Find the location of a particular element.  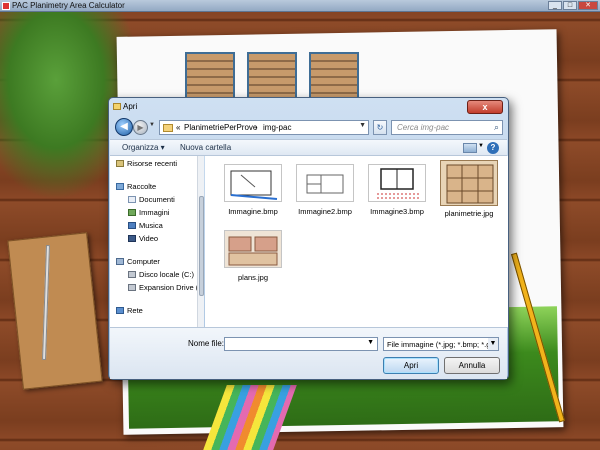

file-item: Immagine3.bmp is located at coordinates (397, 190).